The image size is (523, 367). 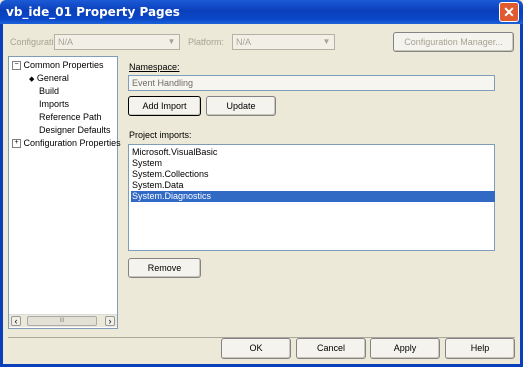 What do you see at coordinates (480, 348) in the screenshot?
I see `help-button: Help` at bounding box center [480, 348].